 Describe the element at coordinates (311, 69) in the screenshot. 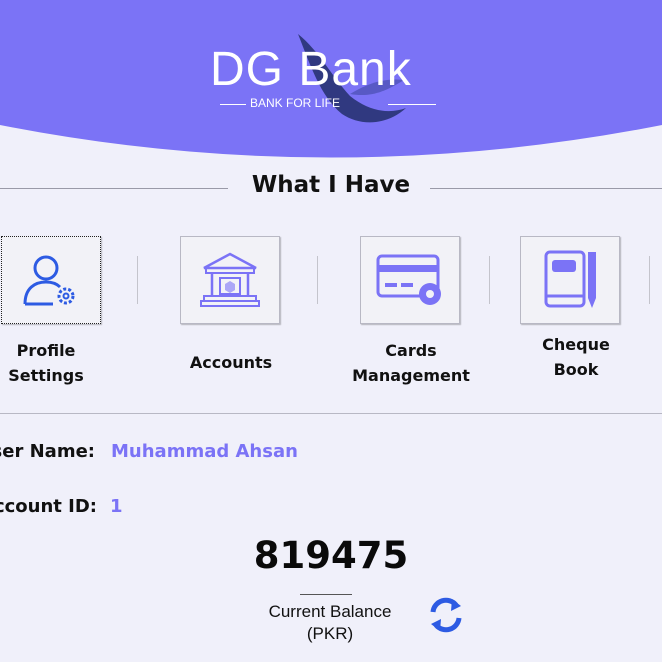

I see `brand-name: DG Bank` at that location.